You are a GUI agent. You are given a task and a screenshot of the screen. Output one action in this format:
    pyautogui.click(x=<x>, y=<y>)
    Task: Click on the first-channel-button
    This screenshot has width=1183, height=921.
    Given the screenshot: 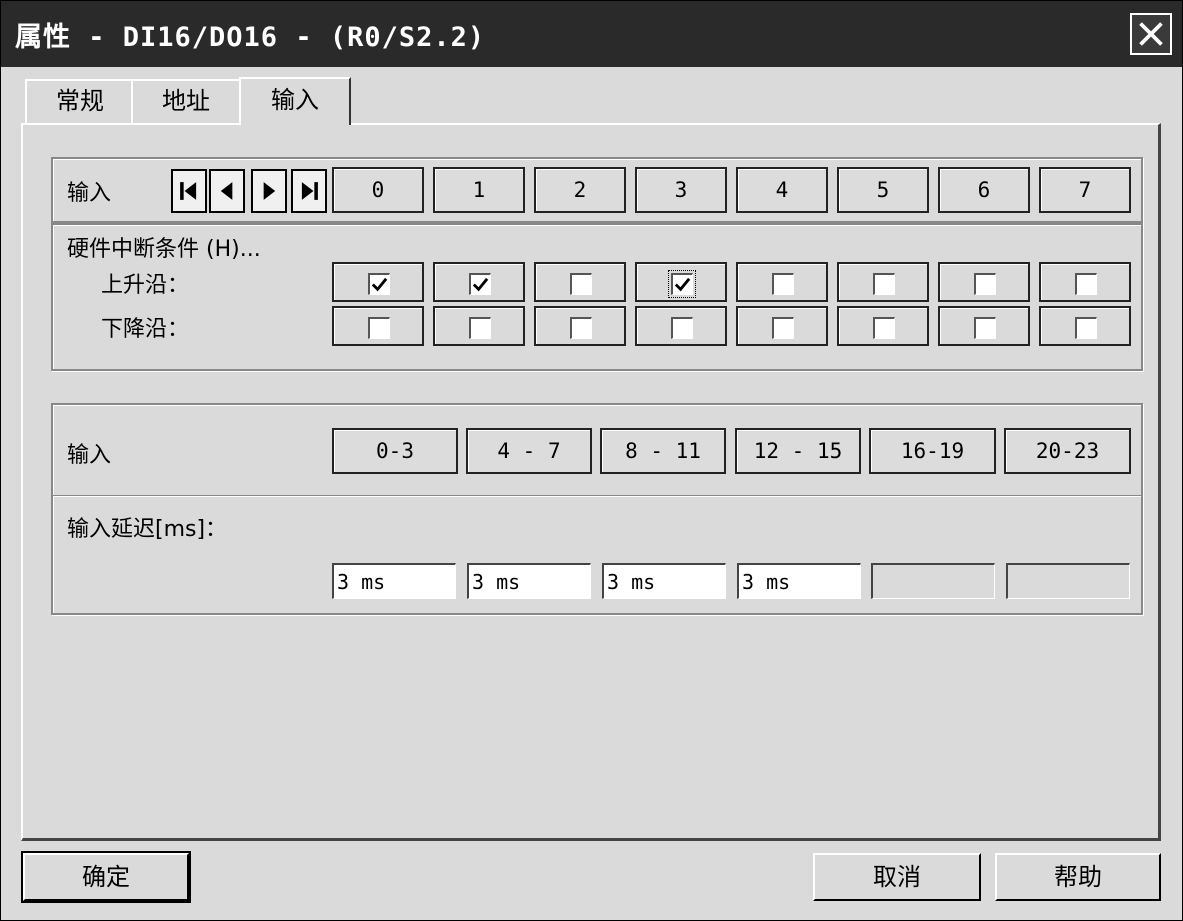 What is the action you would take?
    pyautogui.click(x=189, y=191)
    